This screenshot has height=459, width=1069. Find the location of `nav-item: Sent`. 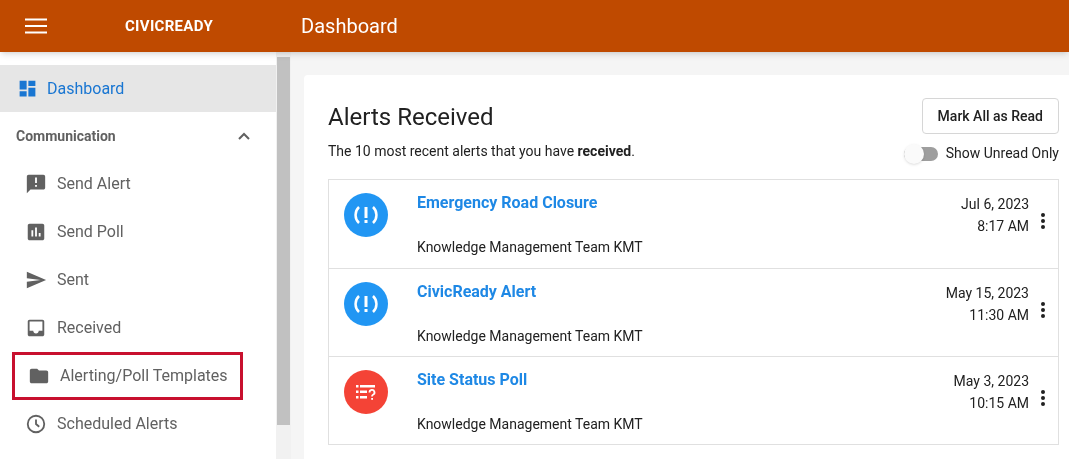

nav-item: Sent is located at coordinates (57, 280).